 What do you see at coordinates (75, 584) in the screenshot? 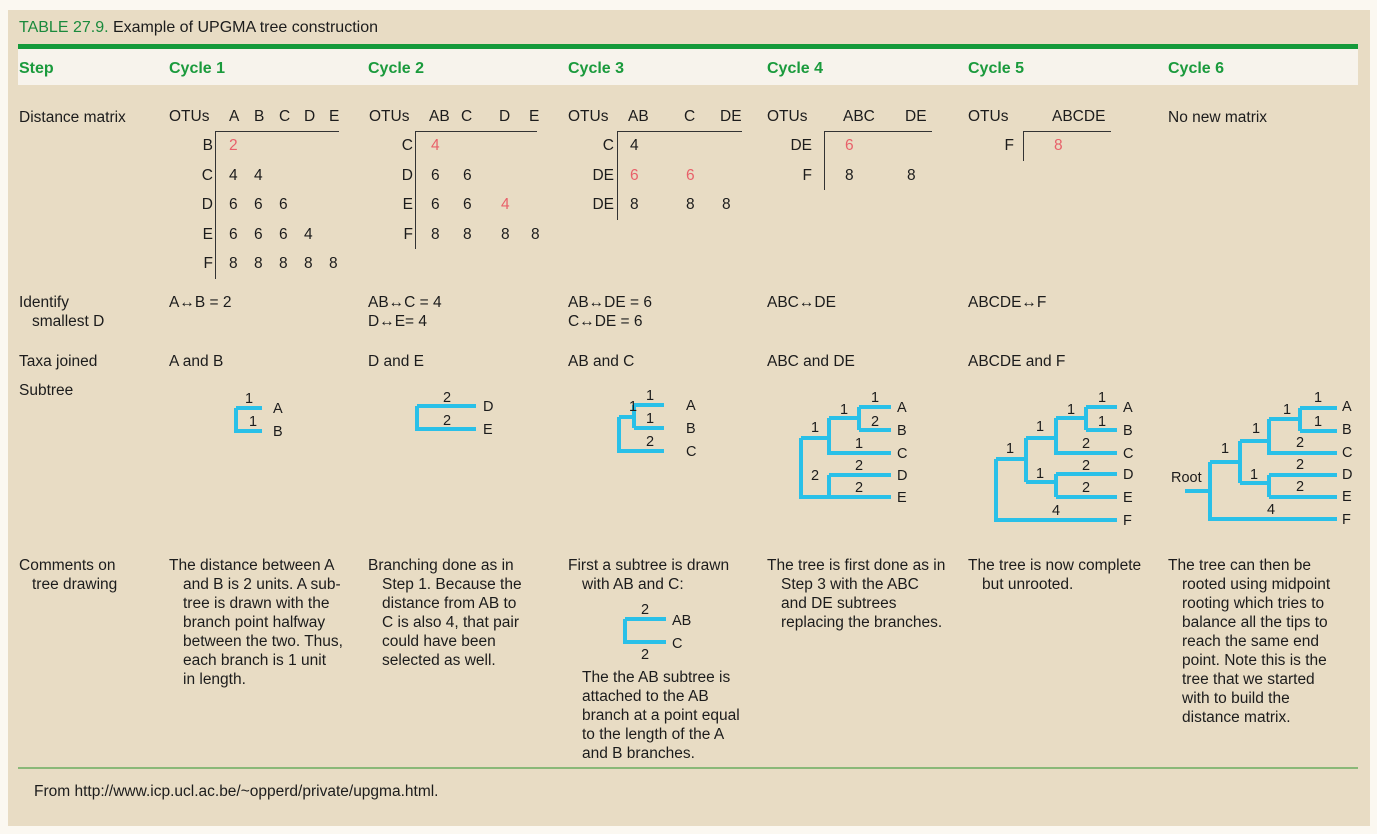
I see `row-label-comments-2: tree drawing` at bounding box center [75, 584].